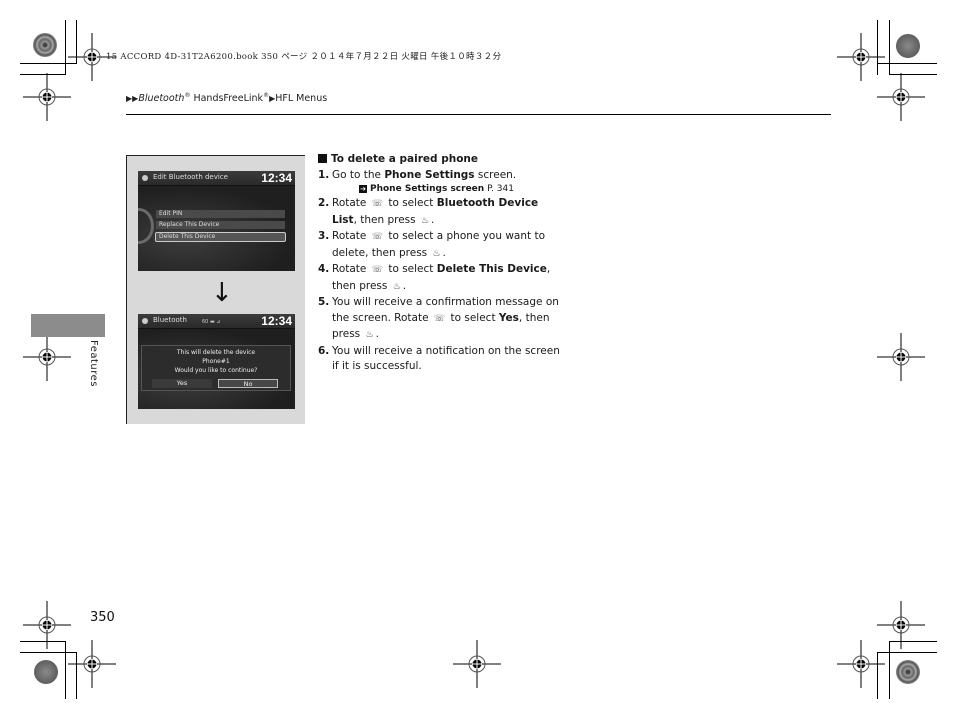 This screenshot has width=954, height=718. I want to click on section-label: Features, so click(93, 363).